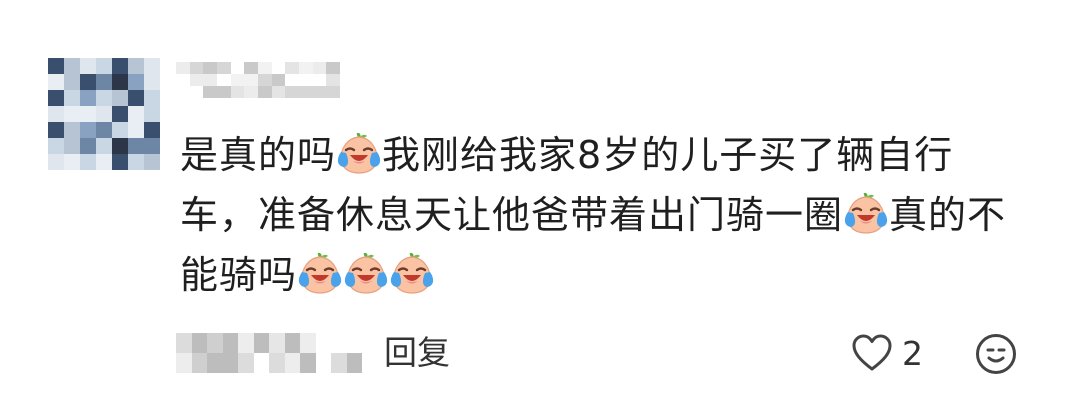 This screenshot has height=410, width=1080. Describe the element at coordinates (512, 215) in the screenshot. I see `comment-text-segment: 车，准备休息天让他爸带着出门骑一圈` at that location.